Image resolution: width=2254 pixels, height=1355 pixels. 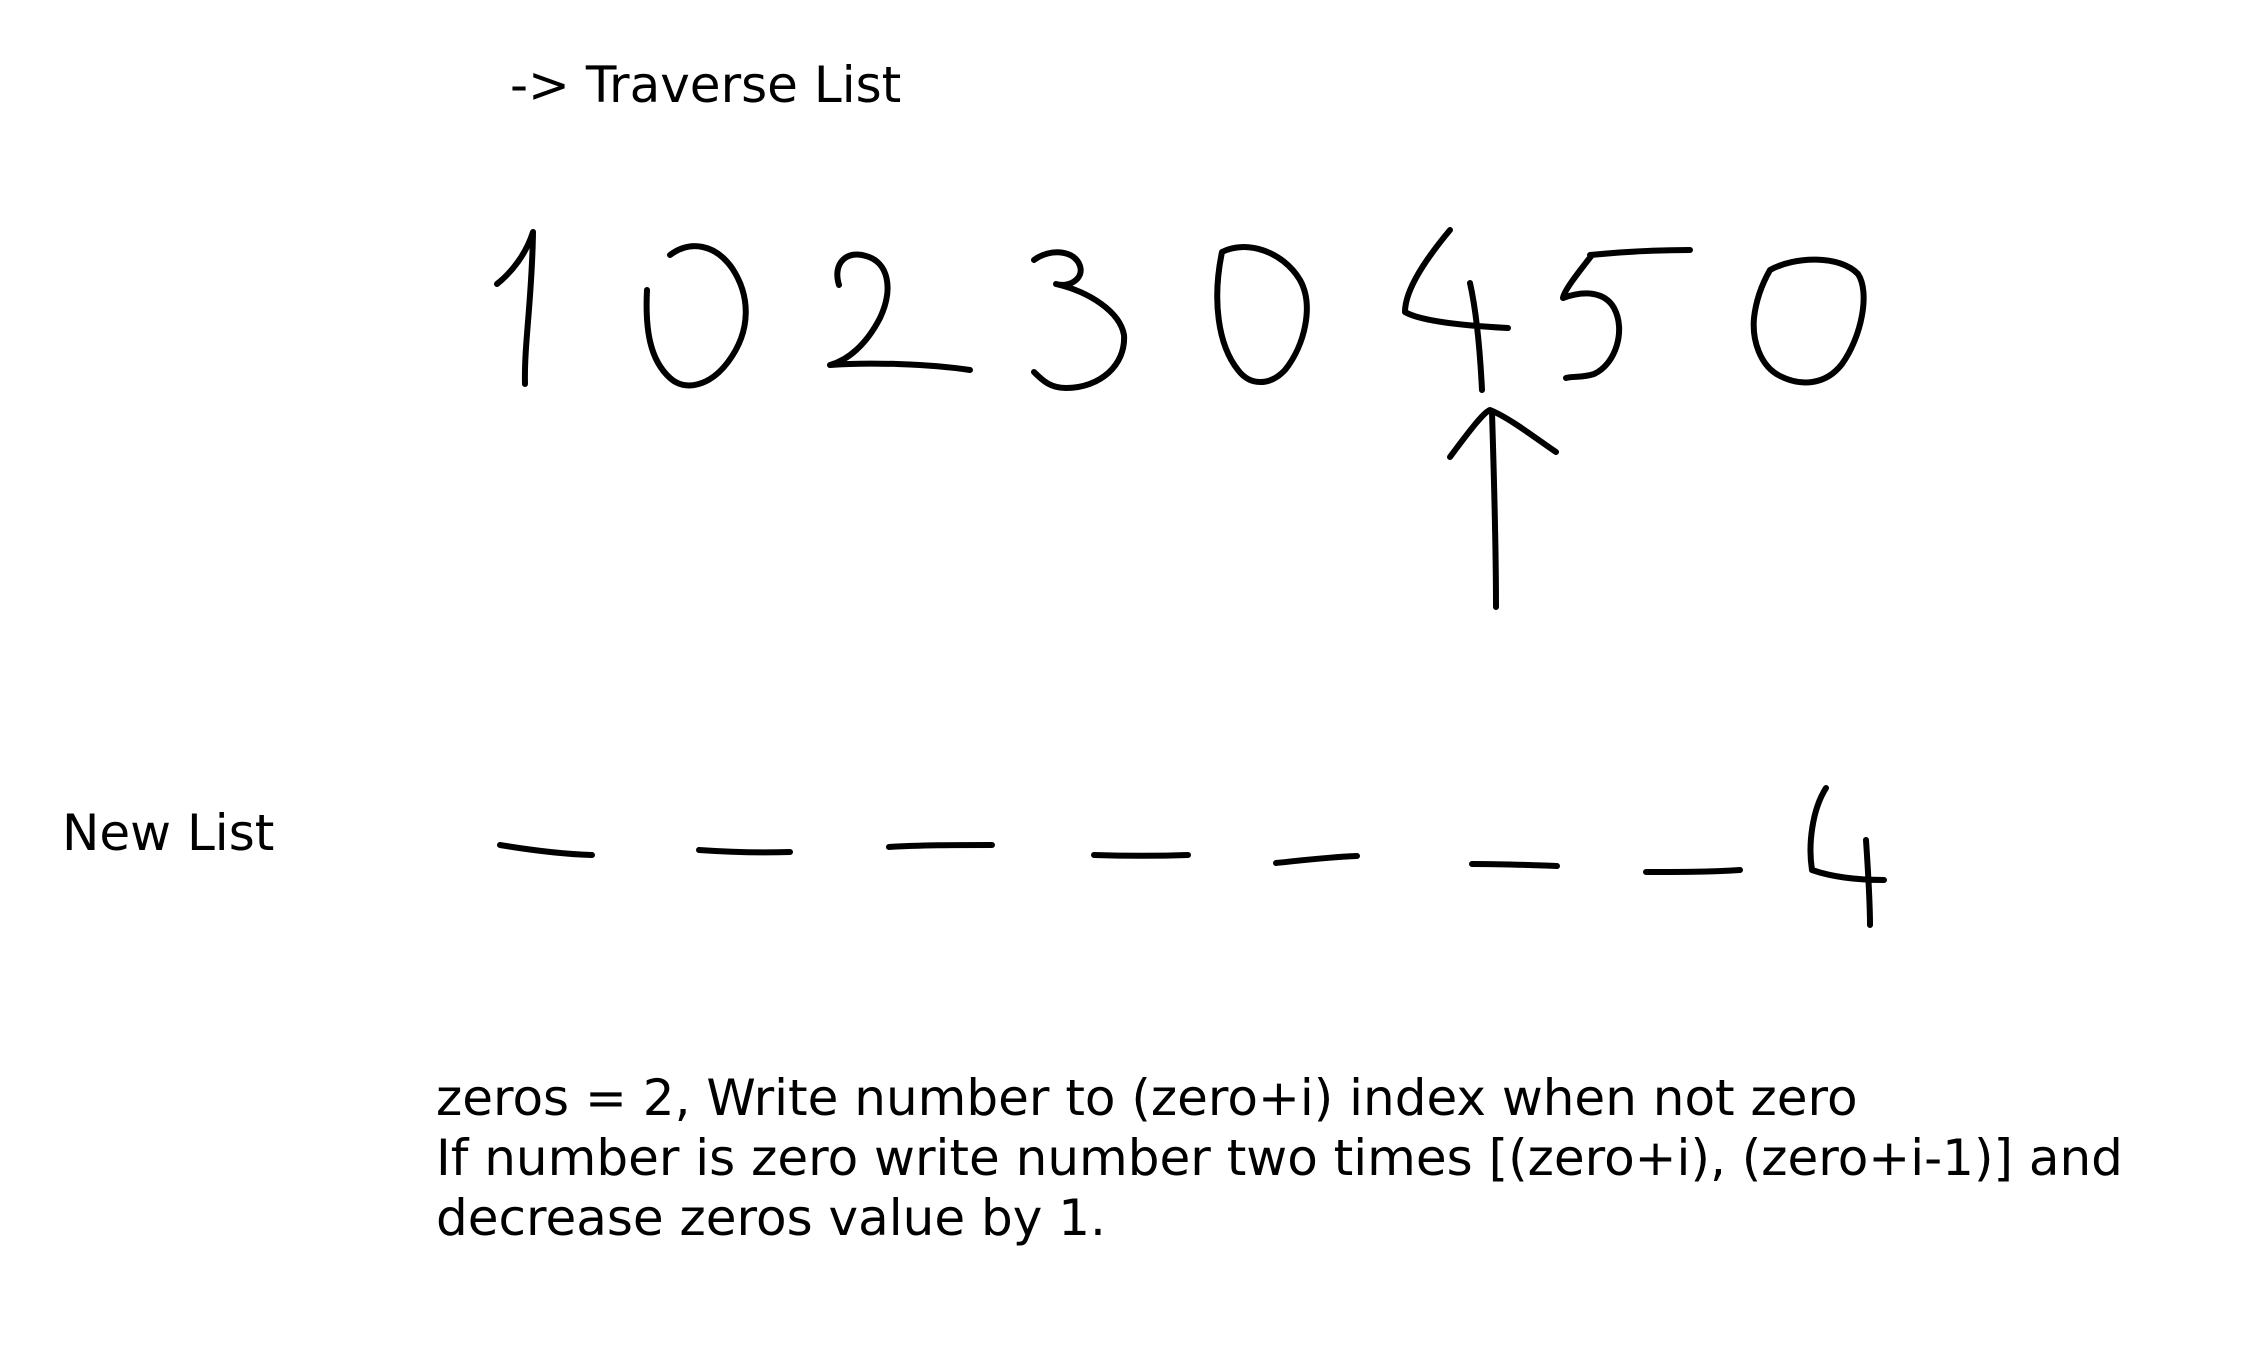 What do you see at coordinates (1503, 433) in the screenshot?
I see `arrow-head` at bounding box center [1503, 433].